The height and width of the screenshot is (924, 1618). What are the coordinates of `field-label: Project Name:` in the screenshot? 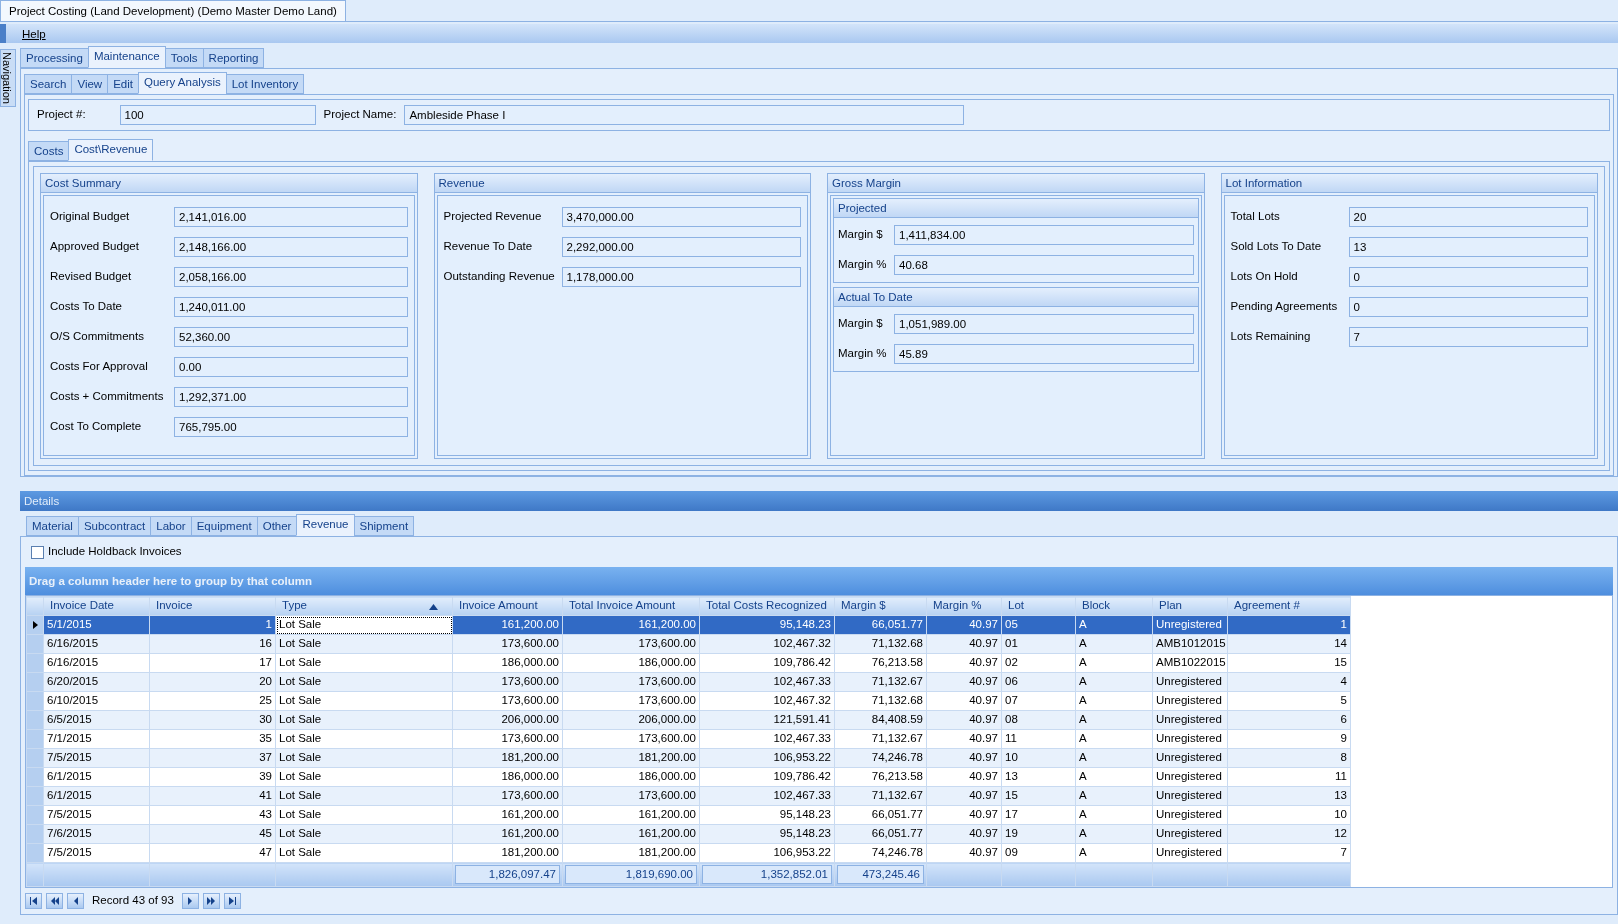 It's located at (360, 115).